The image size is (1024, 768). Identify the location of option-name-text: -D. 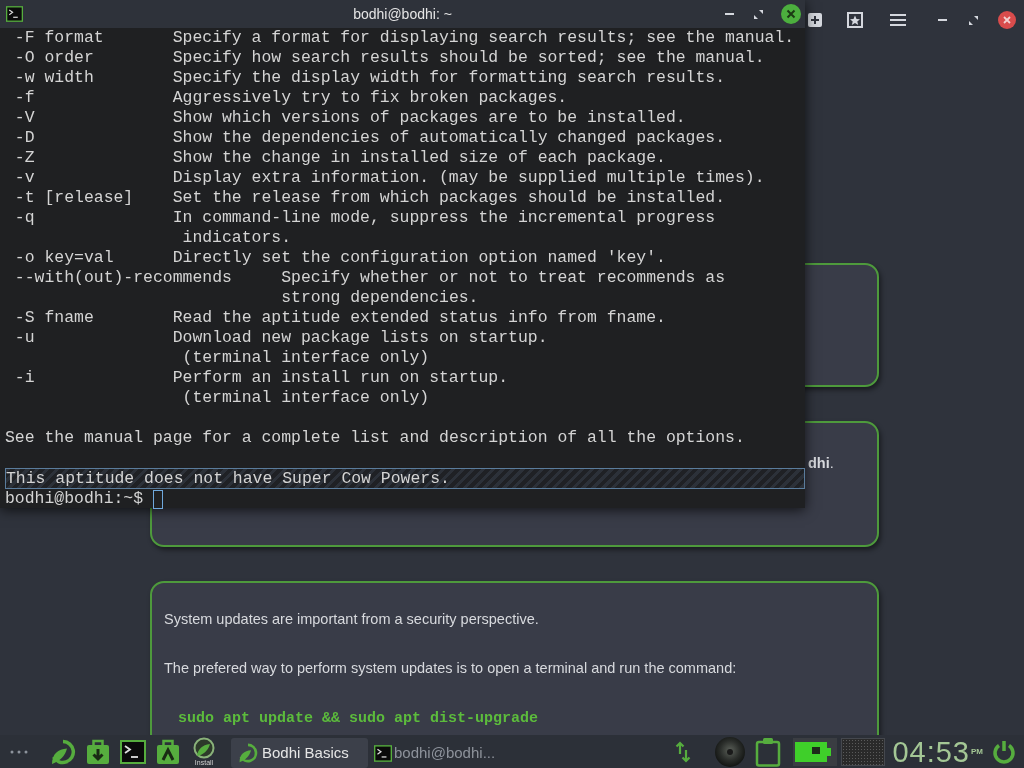
(24, 138).